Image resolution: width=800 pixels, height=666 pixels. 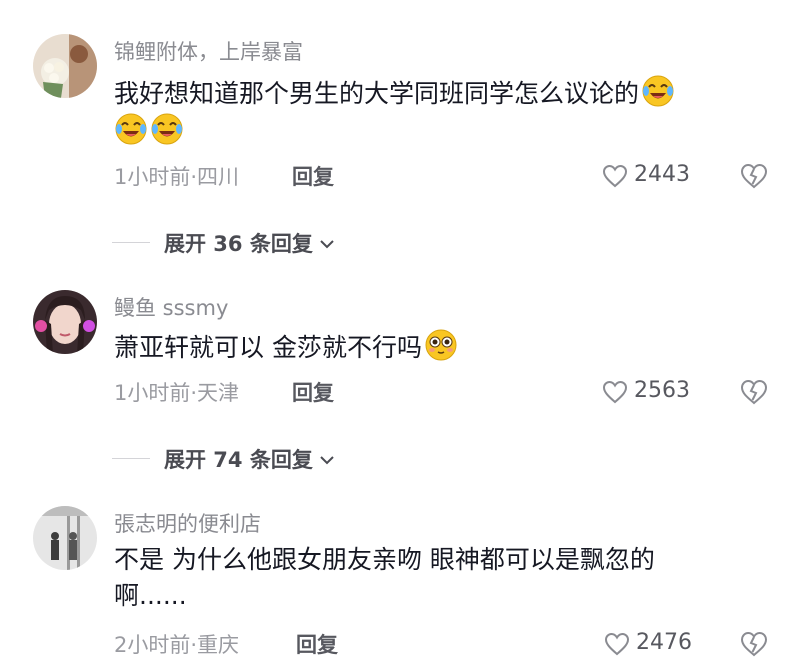 What do you see at coordinates (664, 642) in the screenshot?
I see `like-count: 2476` at bounding box center [664, 642].